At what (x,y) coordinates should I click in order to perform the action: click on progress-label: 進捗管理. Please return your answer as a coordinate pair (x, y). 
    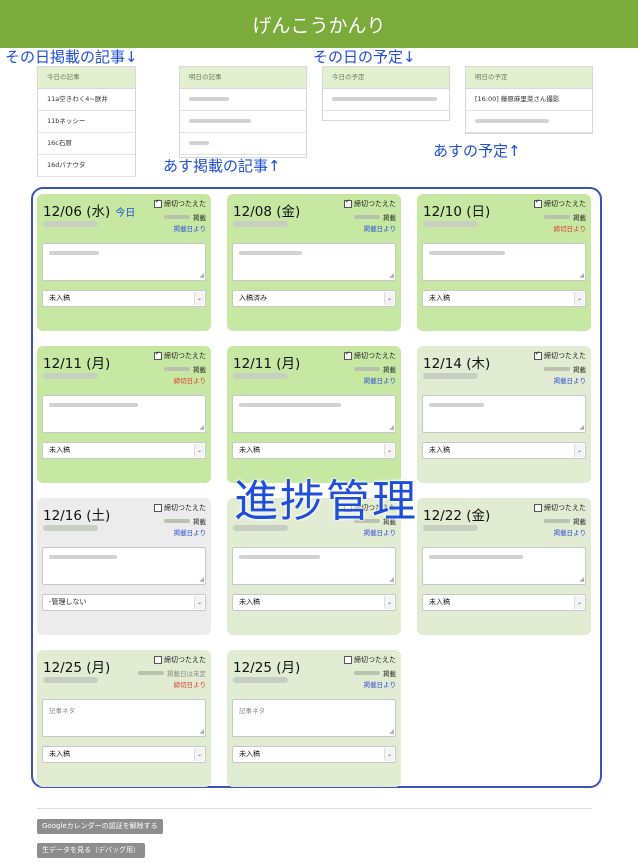
    Looking at the image, I should click on (326, 501).